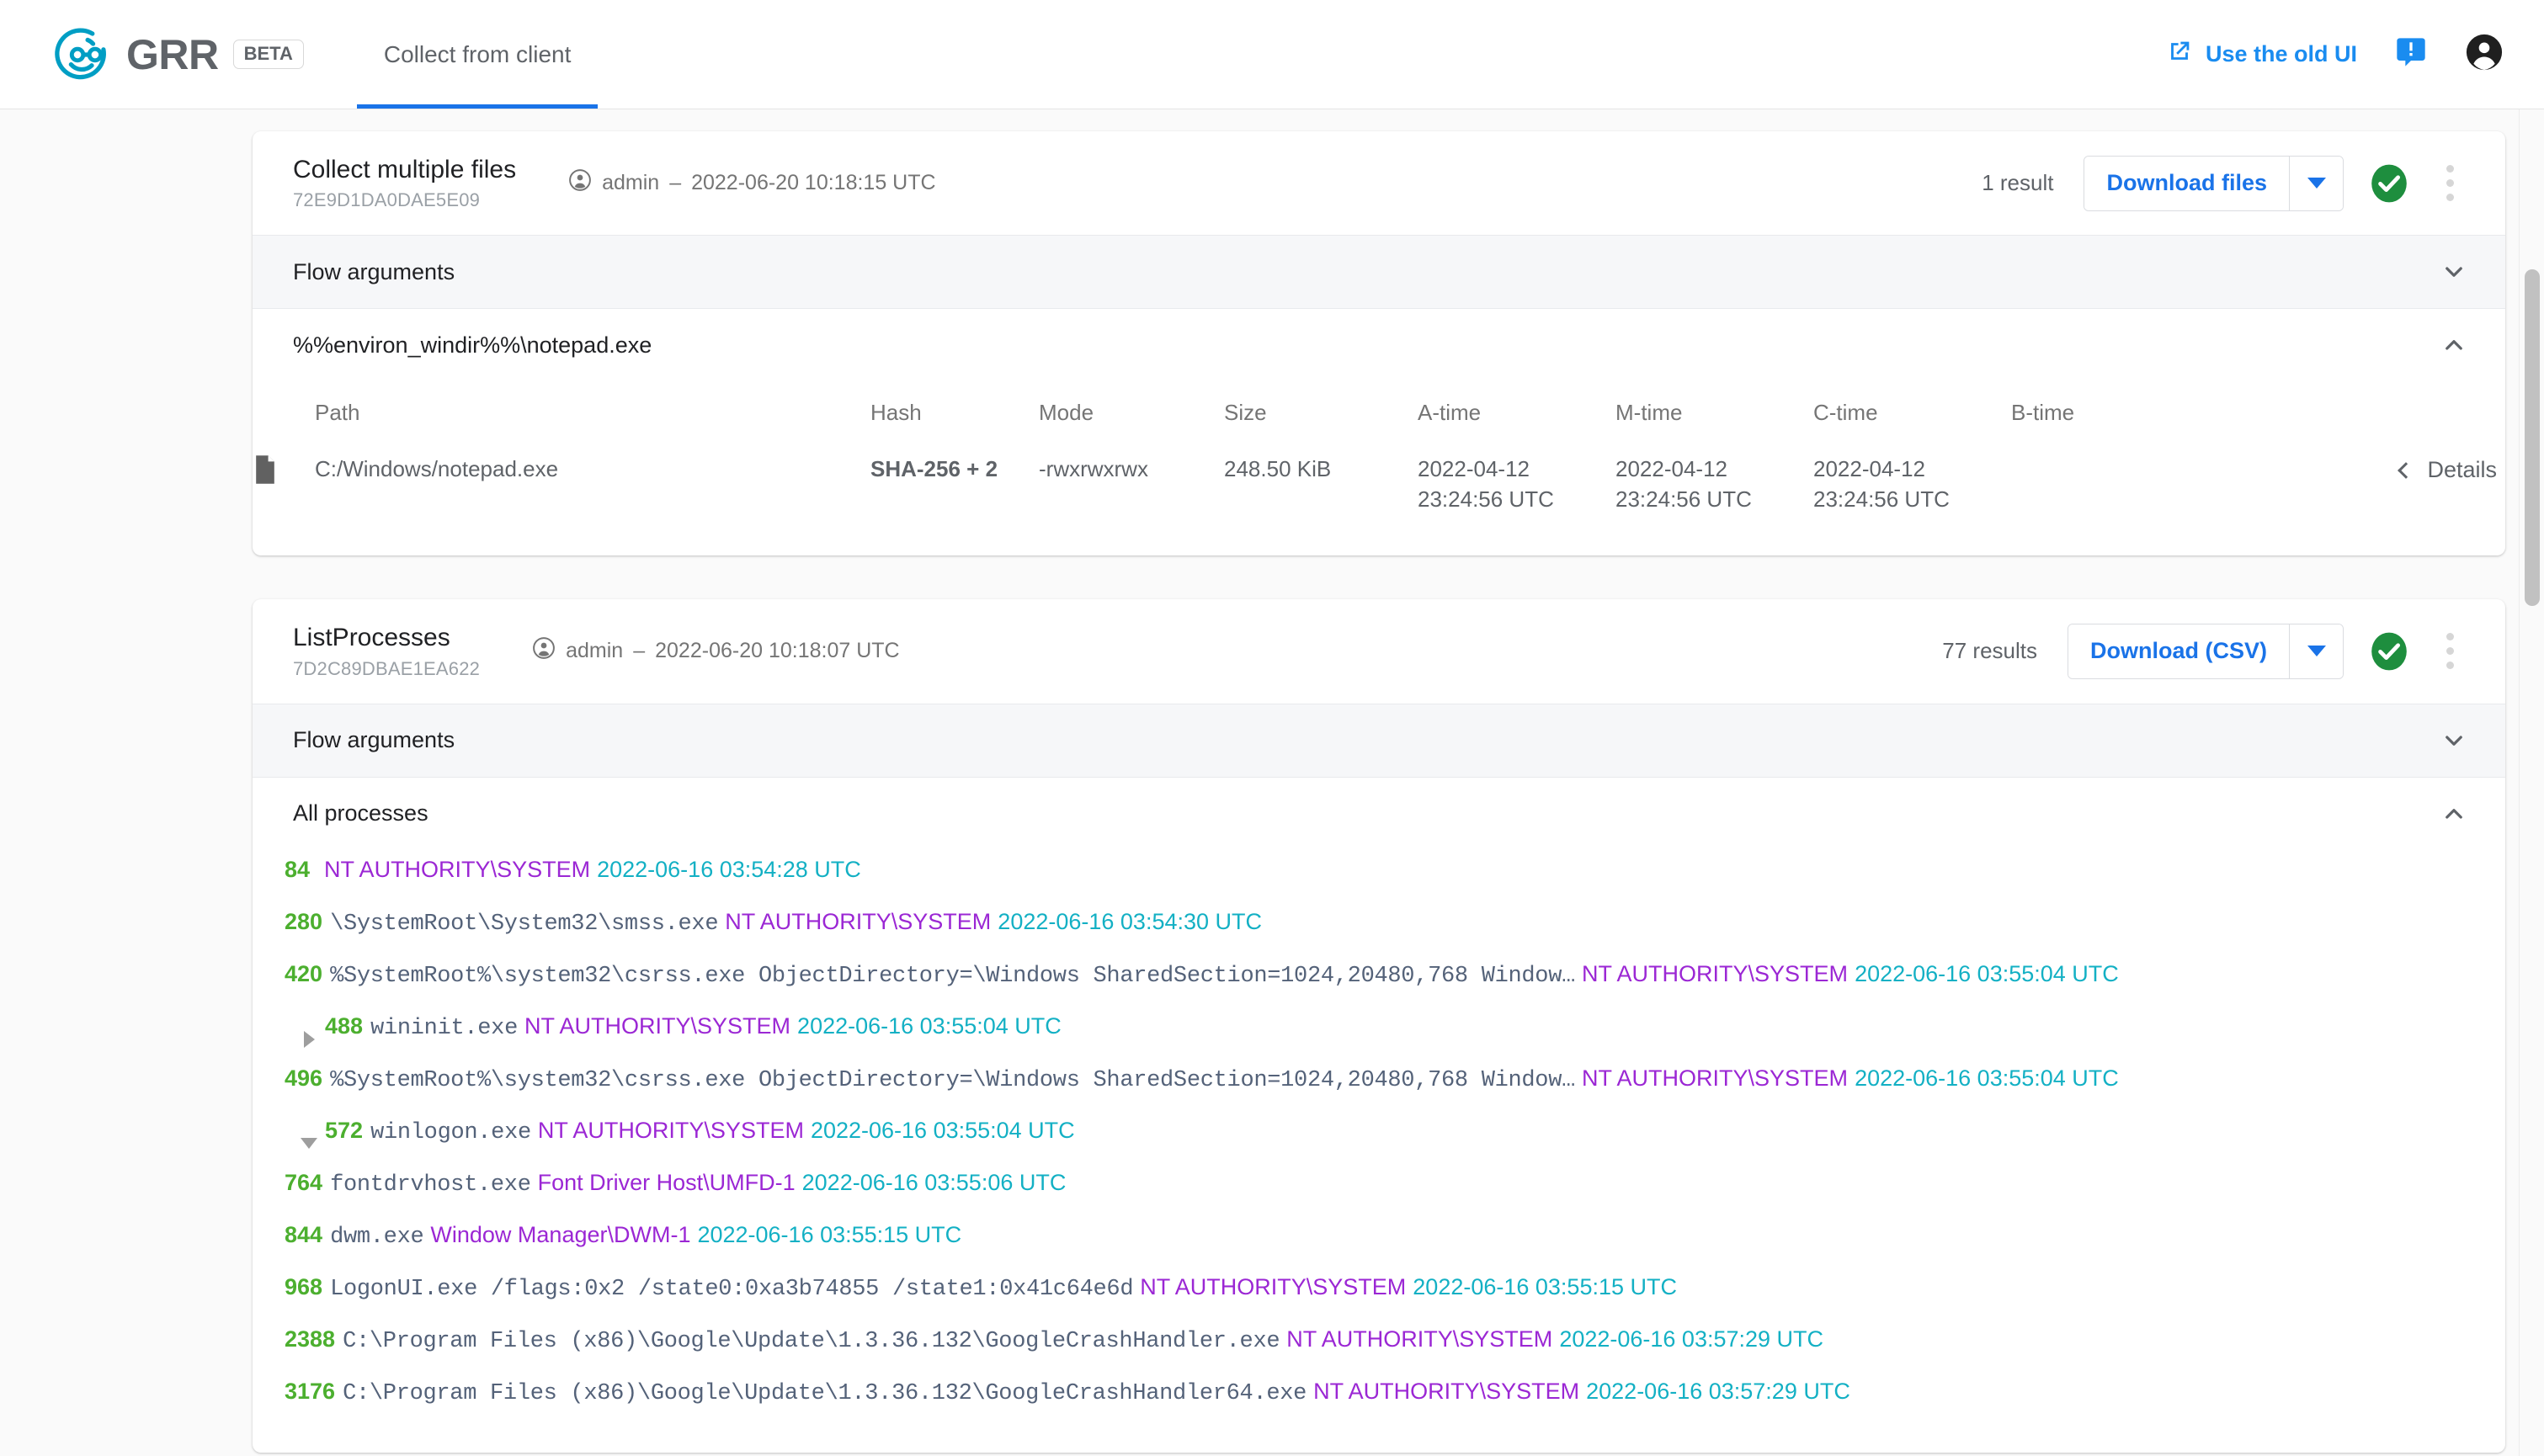 The height and width of the screenshot is (1456, 2544). What do you see at coordinates (304, 973) in the screenshot?
I see `process-pid: 420` at bounding box center [304, 973].